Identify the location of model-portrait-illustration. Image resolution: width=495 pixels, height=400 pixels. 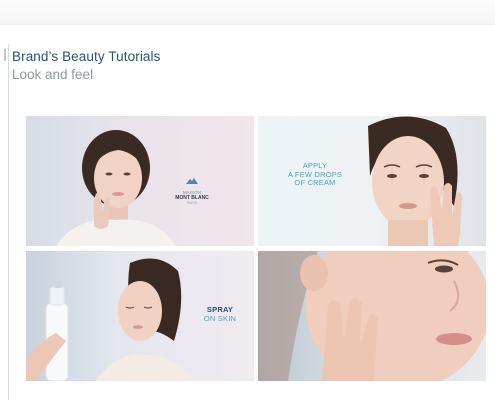
(116, 188).